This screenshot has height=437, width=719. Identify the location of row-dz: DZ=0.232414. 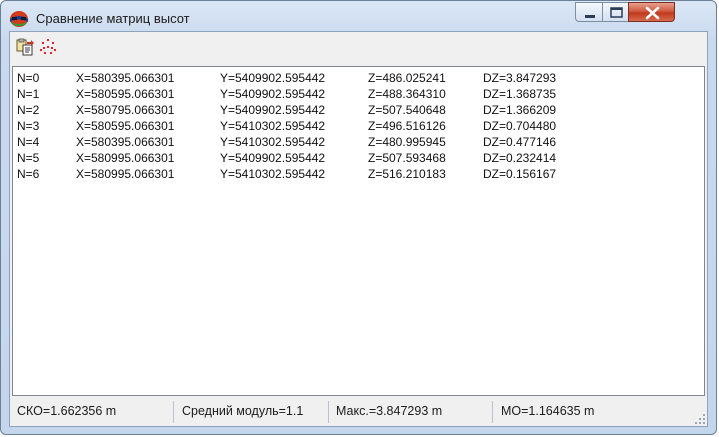
(520, 158).